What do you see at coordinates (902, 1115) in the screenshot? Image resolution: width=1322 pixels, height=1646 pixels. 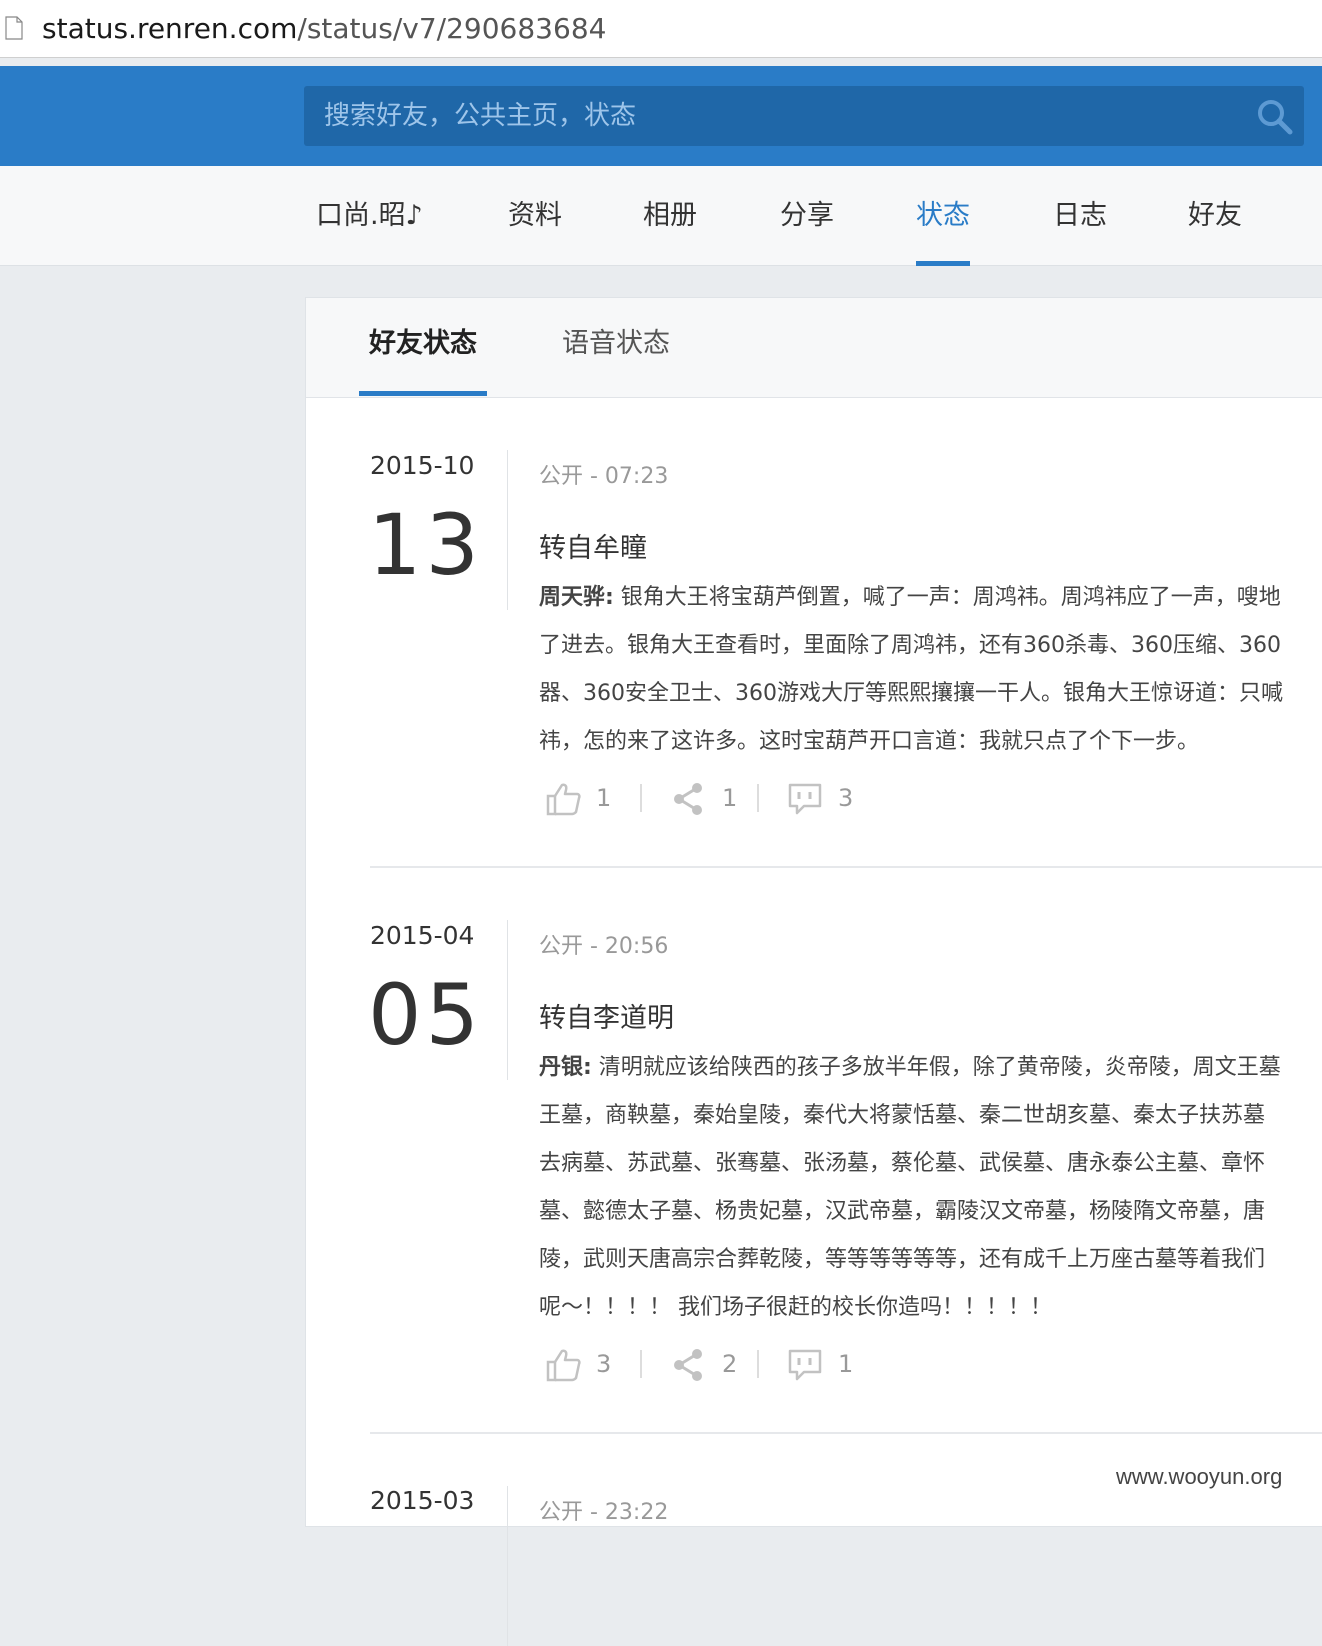 I see `entry-body-line: 王墓，商鞅墓，秦始皇陵，秦代大将蒙恬墓、秦二世胡亥墓、秦太子扶苏墓` at bounding box center [902, 1115].